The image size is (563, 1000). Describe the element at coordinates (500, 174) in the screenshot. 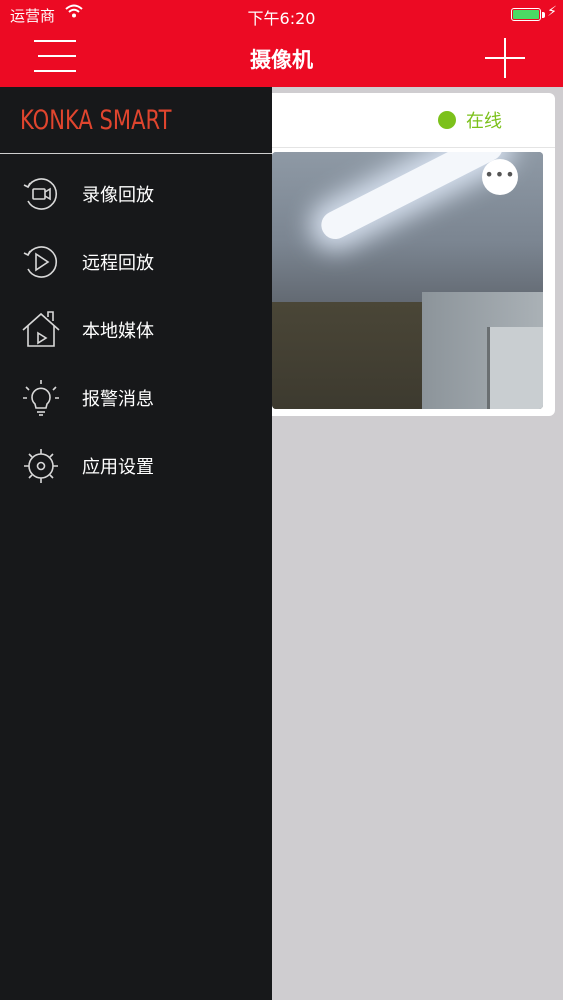

I see `more-icon: •••` at that location.